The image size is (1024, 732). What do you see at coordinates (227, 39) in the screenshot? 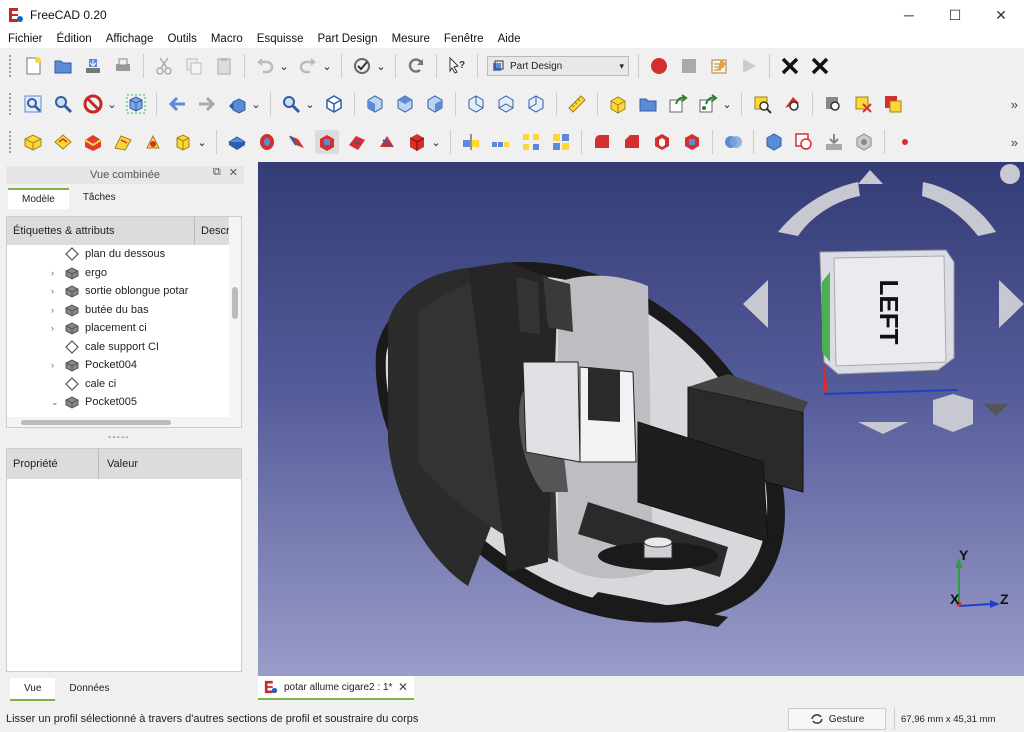
I see `menu-macro: Macro` at bounding box center [227, 39].